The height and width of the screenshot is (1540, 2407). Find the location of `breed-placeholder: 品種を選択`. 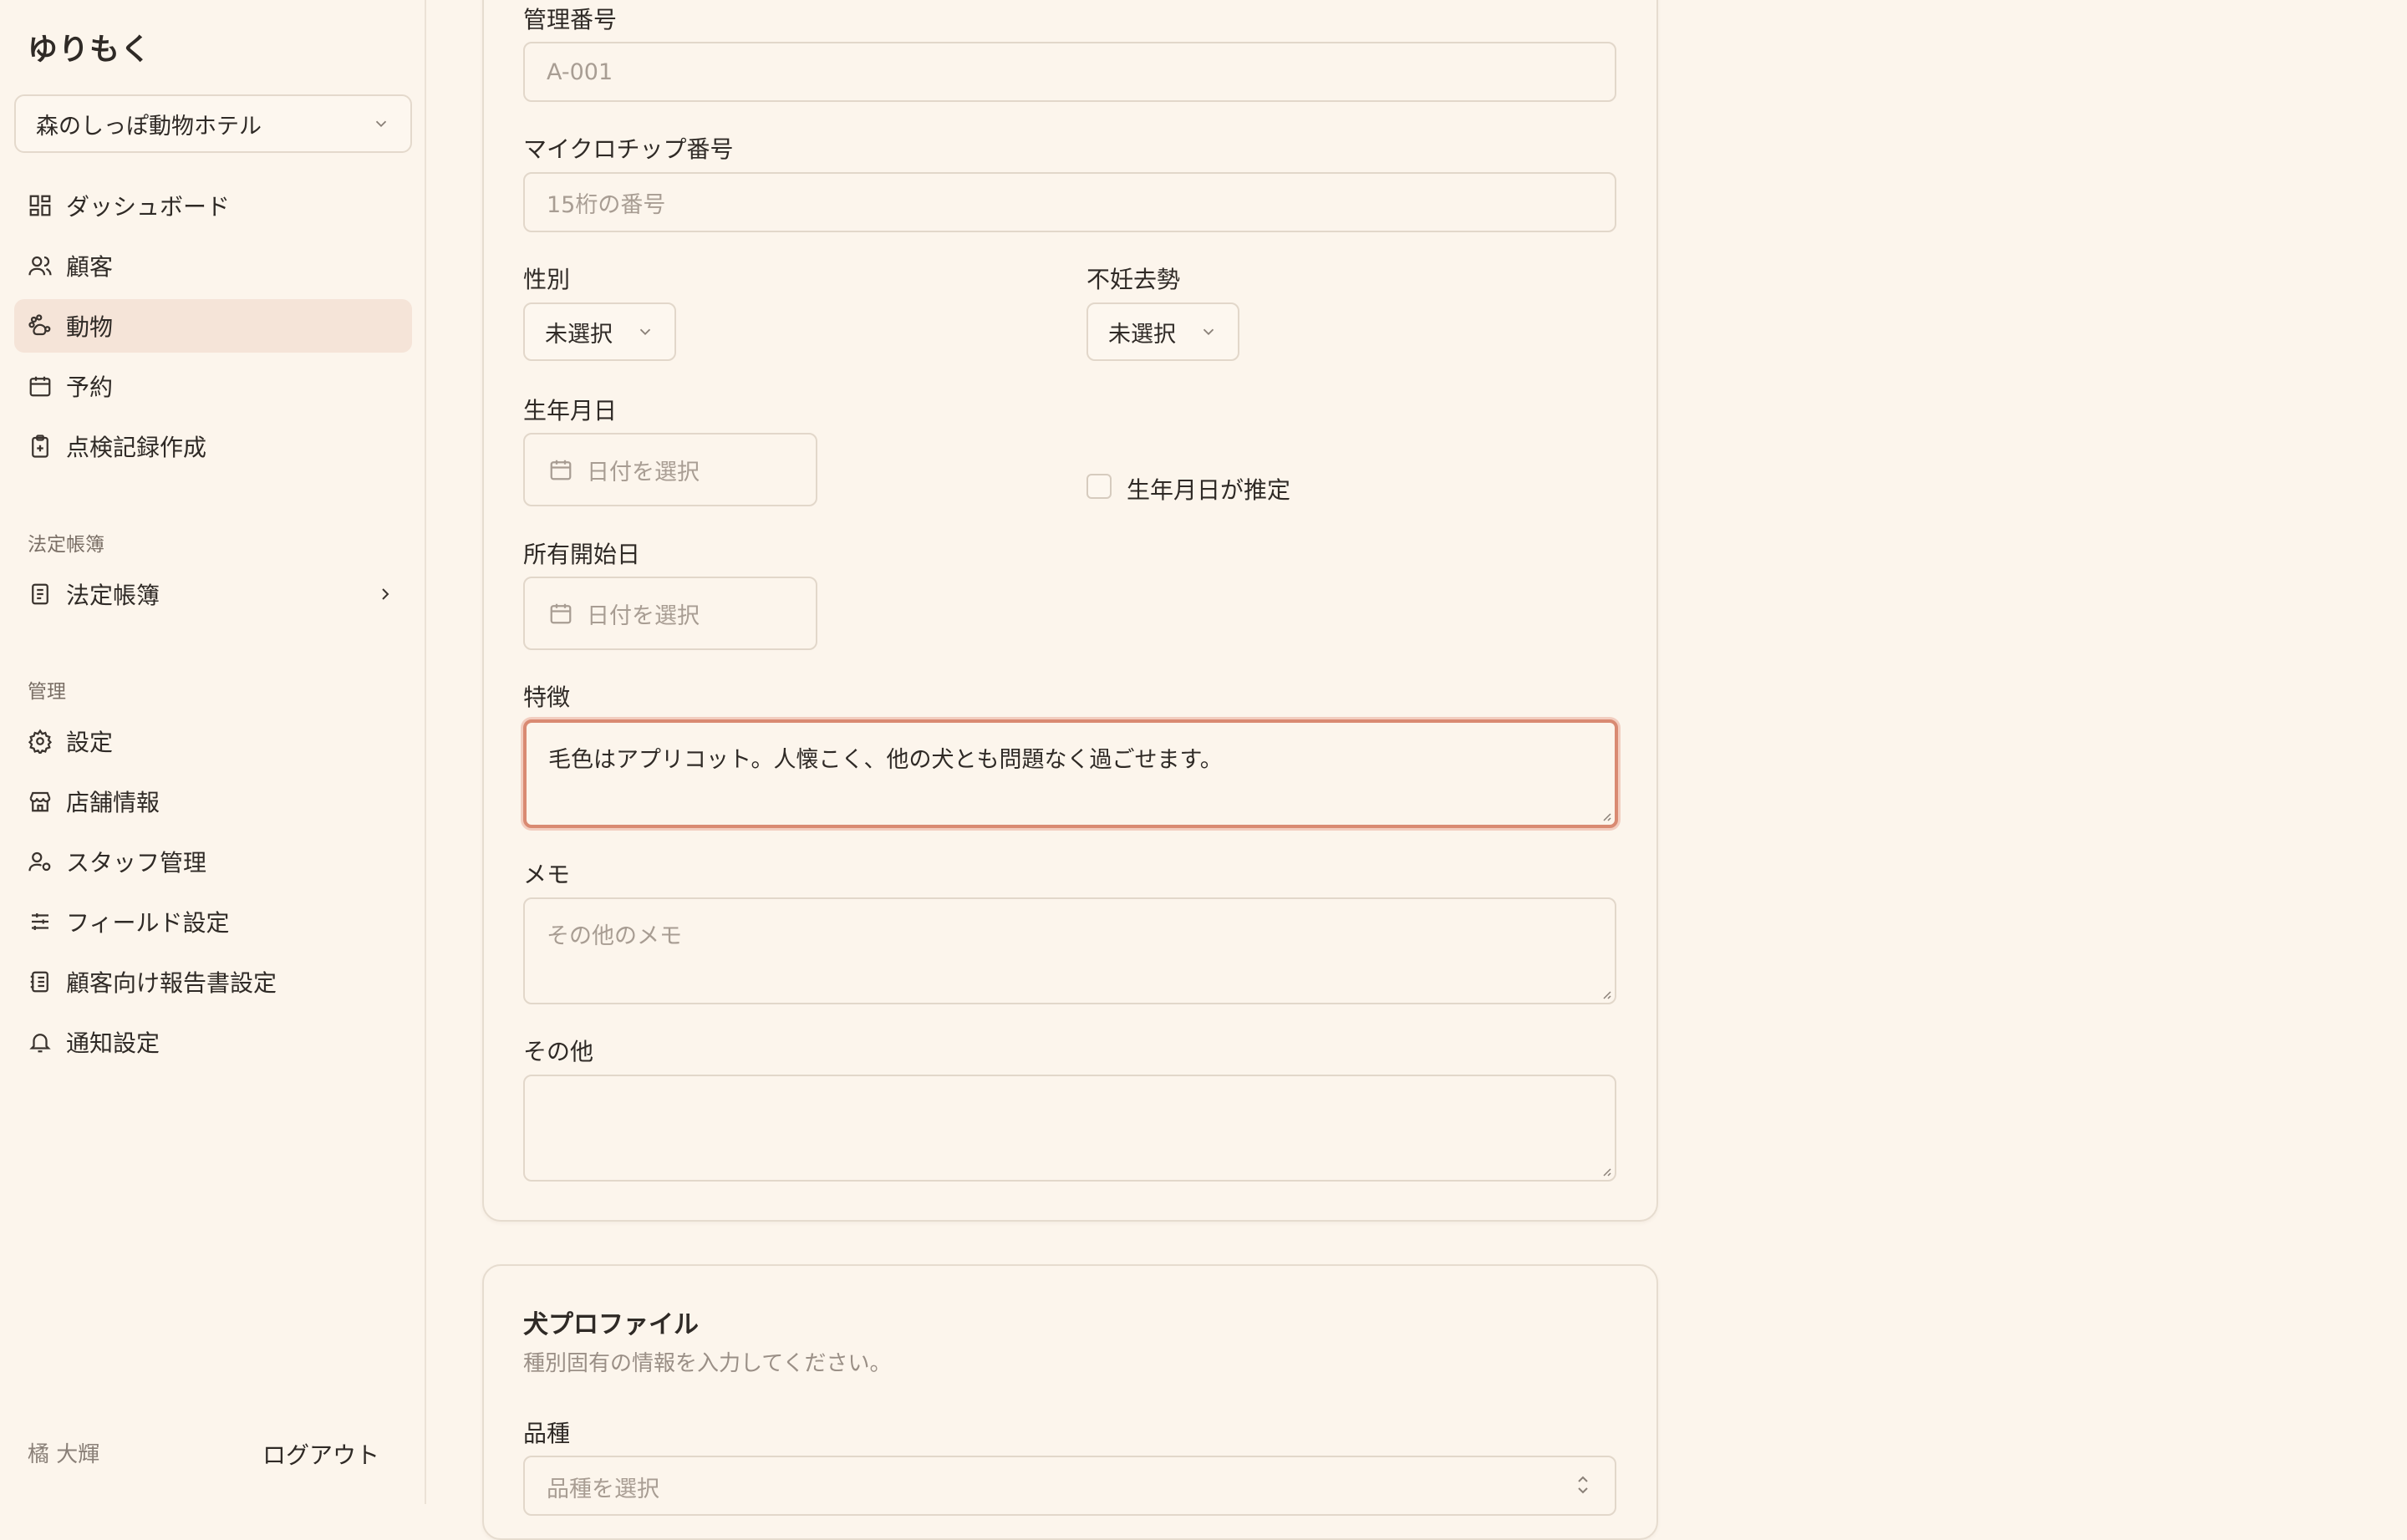

breed-placeholder: 品種を選択 is located at coordinates (603, 1489).